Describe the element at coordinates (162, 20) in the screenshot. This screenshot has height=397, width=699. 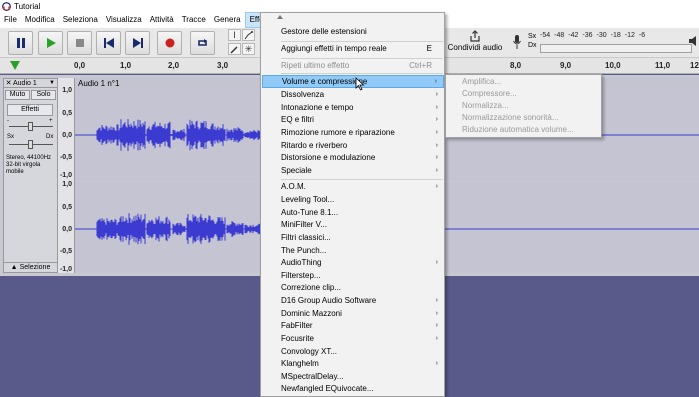
I see `menu-attivita: Attività` at that location.